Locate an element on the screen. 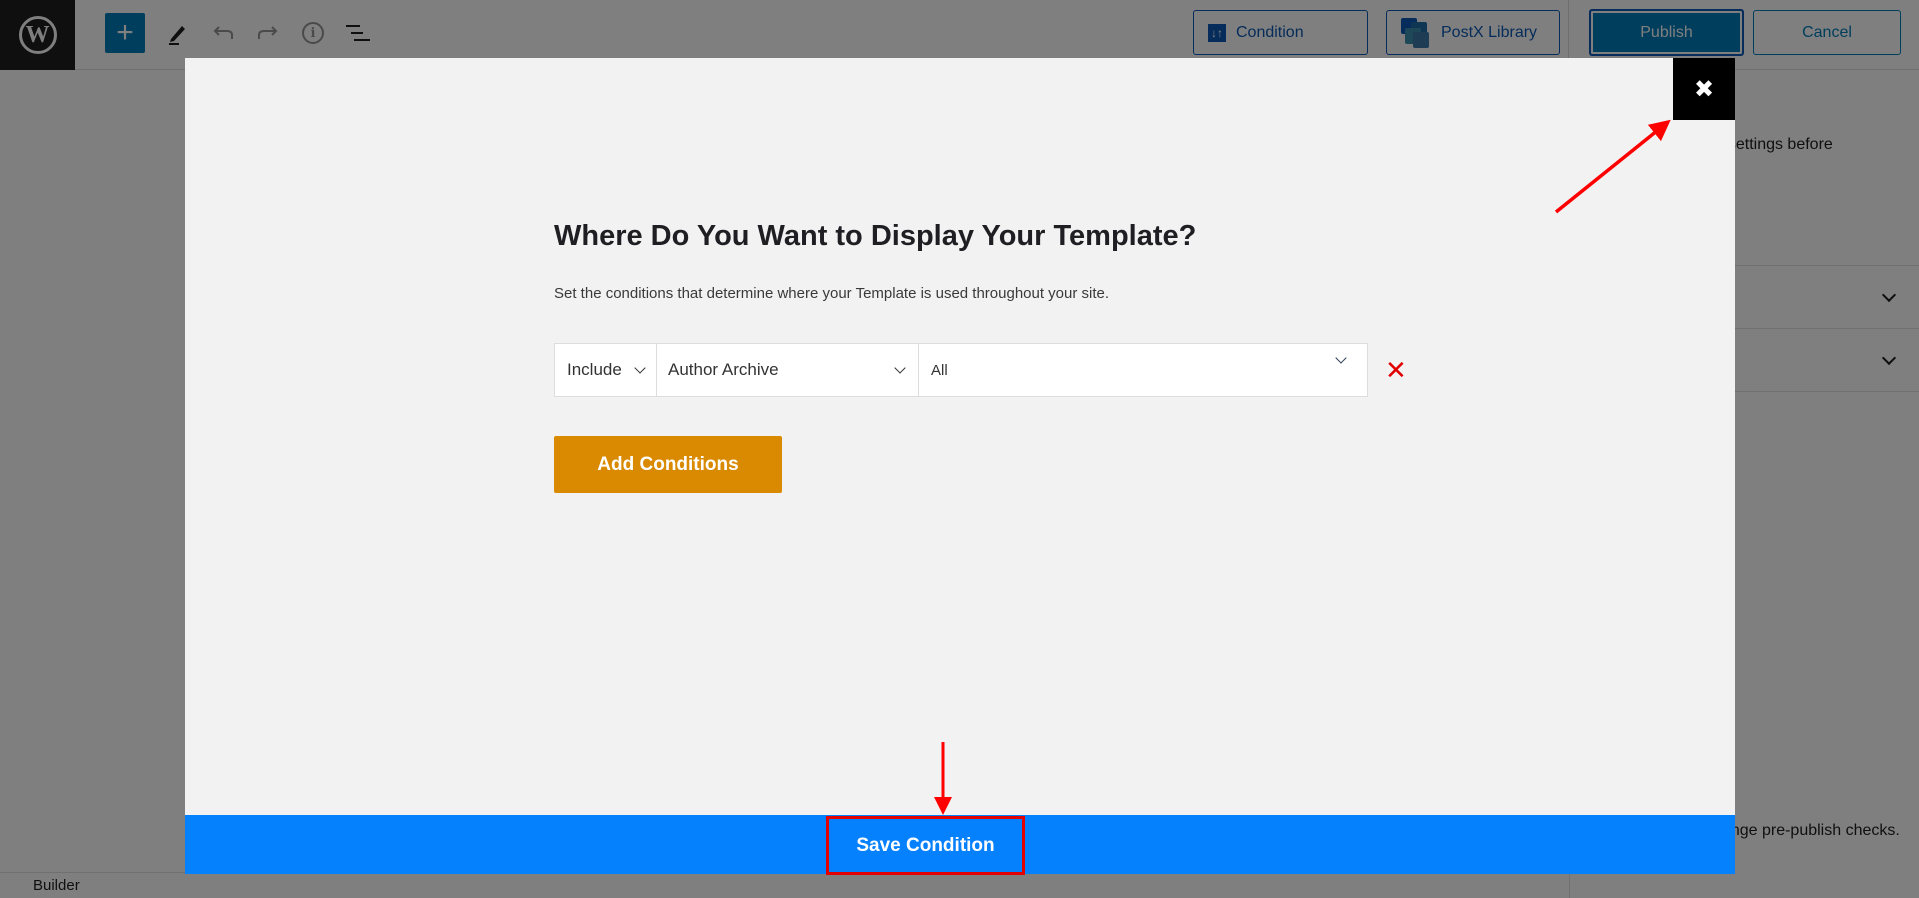 Image resolution: width=1919 pixels, height=898 pixels. remove-condition-icon: ✕ is located at coordinates (1396, 370).